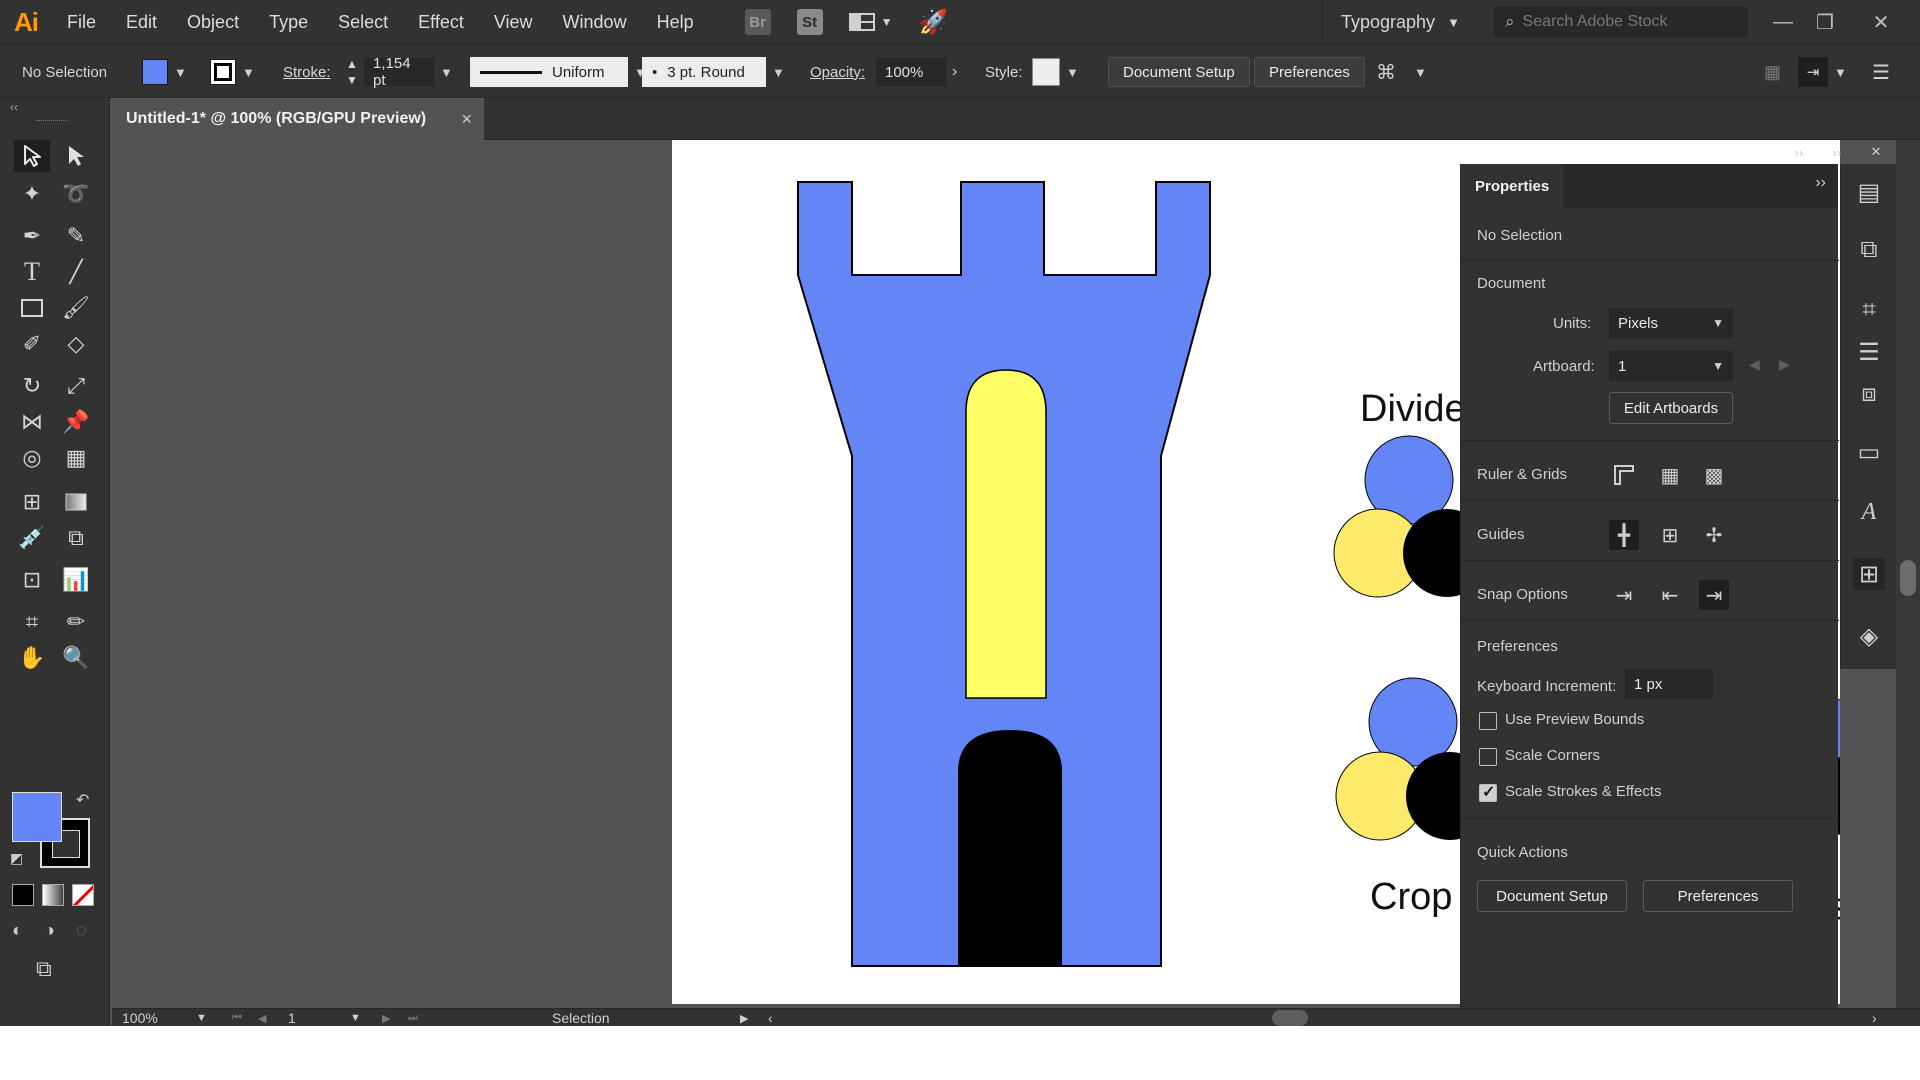 This screenshot has width=1920, height=1080. Describe the element at coordinates (1671, 408) in the screenshot. I see `edit-artboards-button: Edit Artboards` at that location.